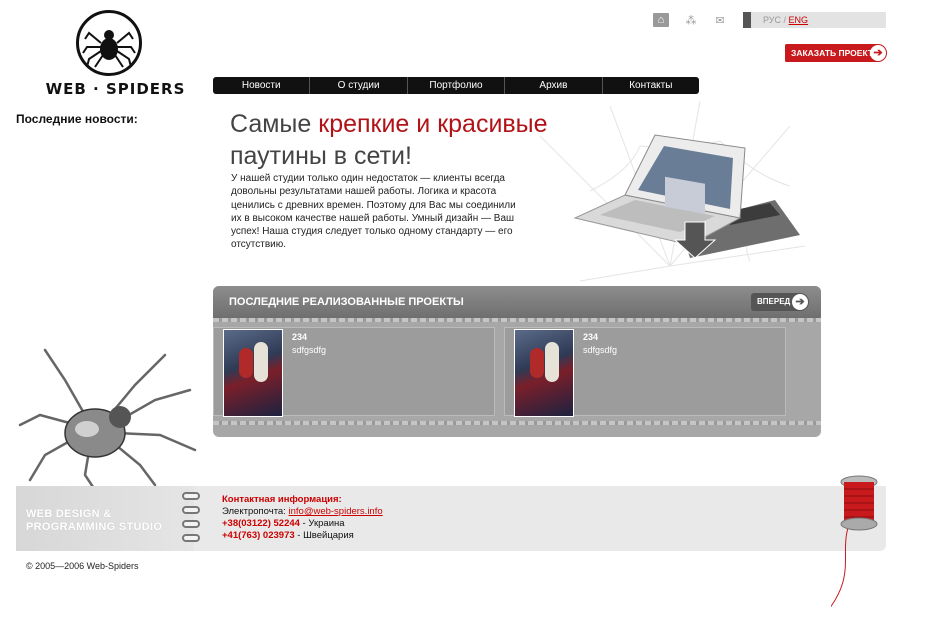  Describe the element at coordinates (94, 527) in the screenshot. I see `studio-line2: PROGRAMMING STUDIO` at that location.